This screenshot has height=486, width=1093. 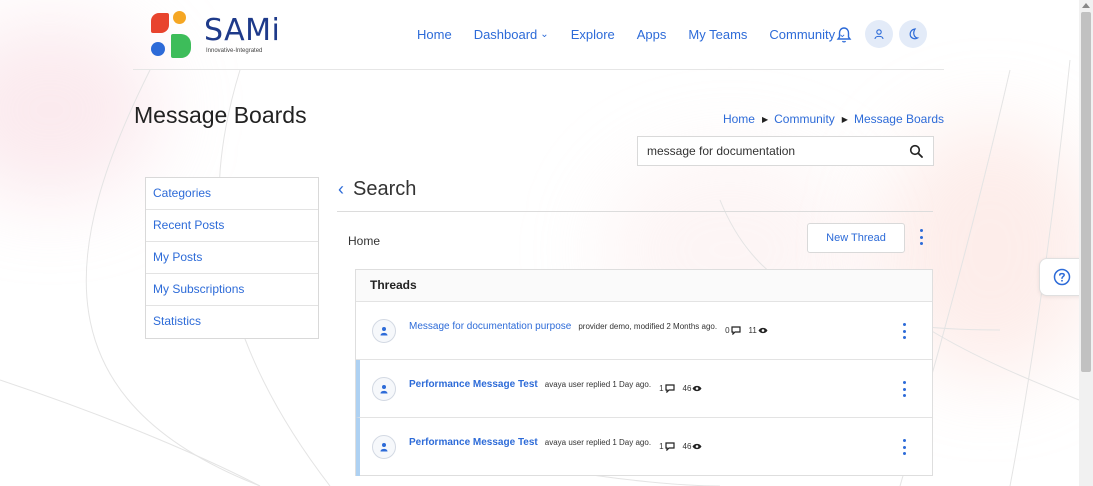 I want to click on breadcrumb-message-boards: Message Boards, so click(x=899, y=119).